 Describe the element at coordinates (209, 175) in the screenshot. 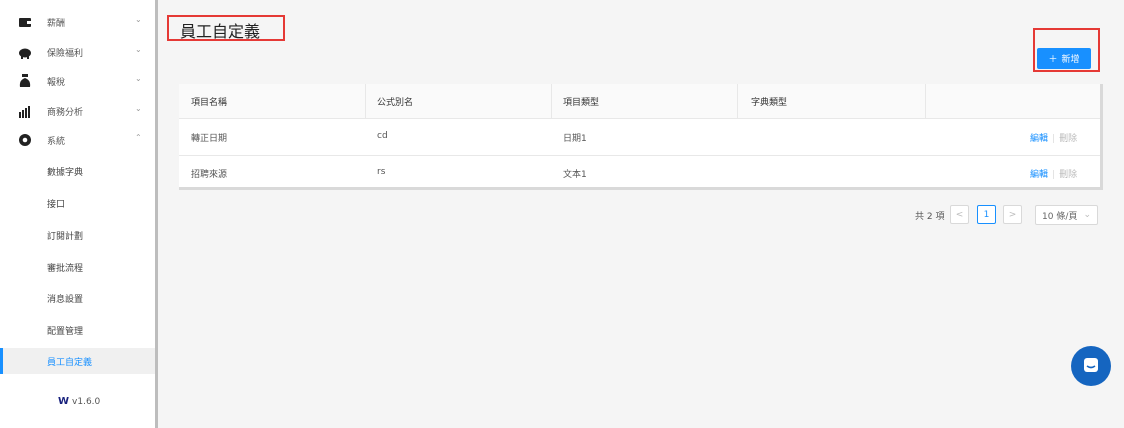

I see `cell-name: 招聘來源` at that location.